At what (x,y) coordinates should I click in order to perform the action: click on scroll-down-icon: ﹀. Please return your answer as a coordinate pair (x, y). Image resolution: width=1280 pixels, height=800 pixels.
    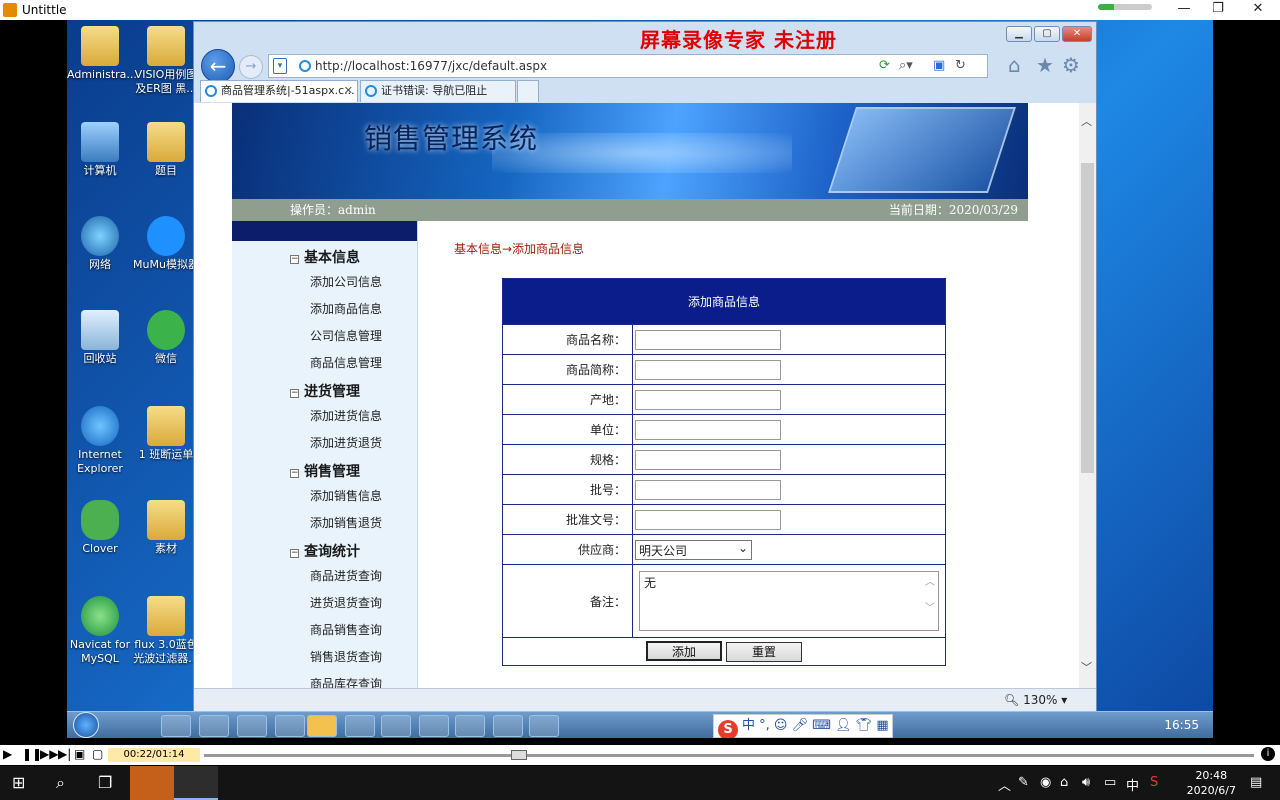
    Looking at the image, I should click on (1086, 667).